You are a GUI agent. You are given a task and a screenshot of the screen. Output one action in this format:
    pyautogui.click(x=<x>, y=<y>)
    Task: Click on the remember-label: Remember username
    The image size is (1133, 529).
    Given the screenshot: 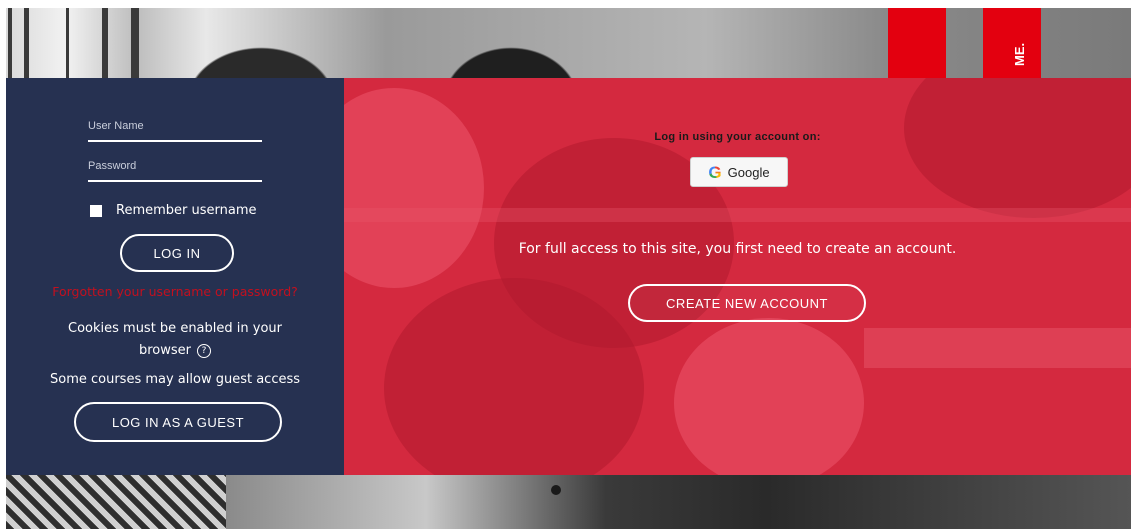 What is the action you would take?
    pyautogui.click(x=186, y=210)
    